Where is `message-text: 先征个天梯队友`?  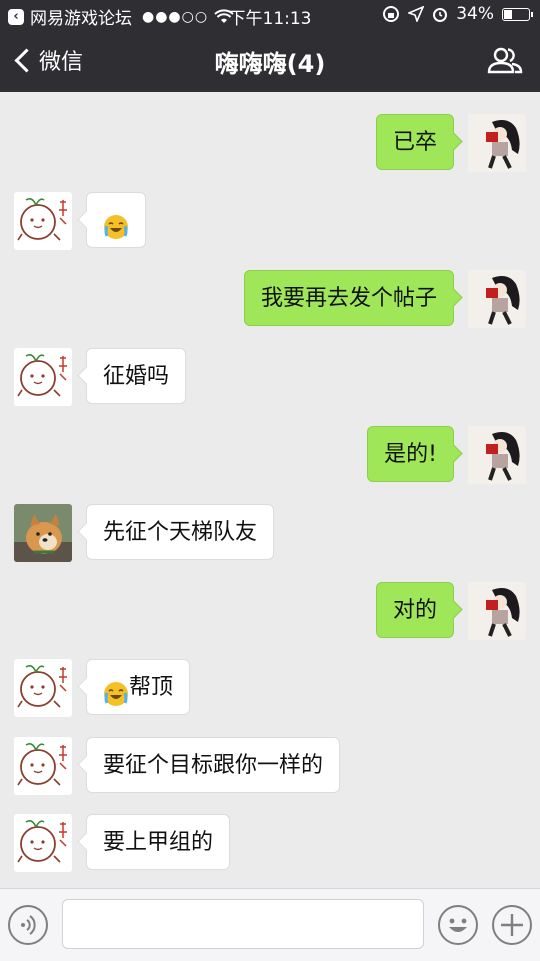 message-text: 先征个天梯队友 is located at coordinates (180, 532).